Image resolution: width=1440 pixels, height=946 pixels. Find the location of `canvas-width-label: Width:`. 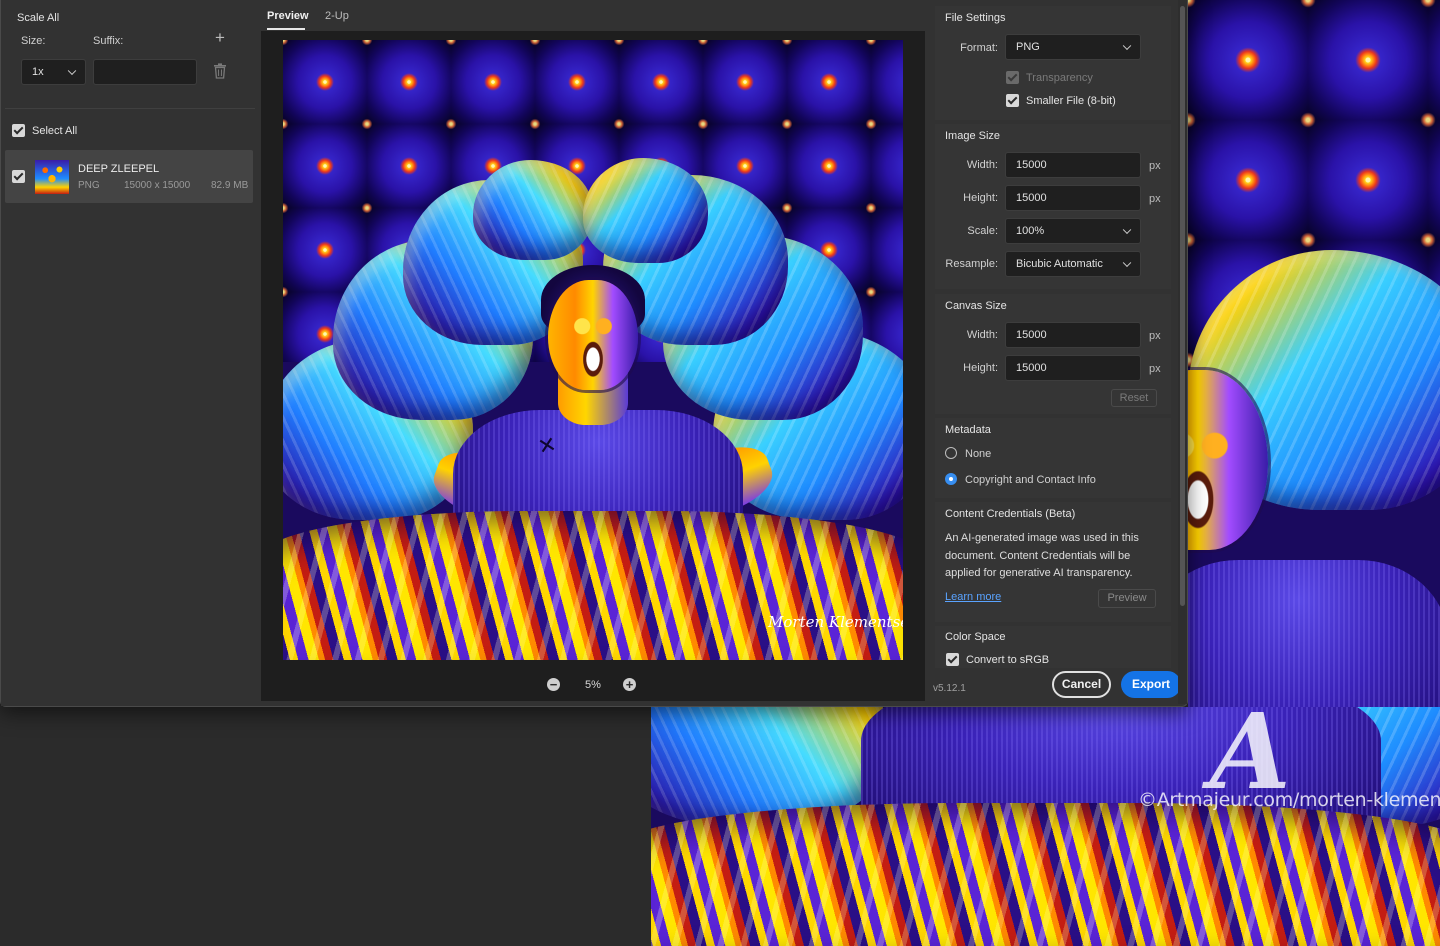

canvas-width-label: Width: is located at coordinates (982, 335).